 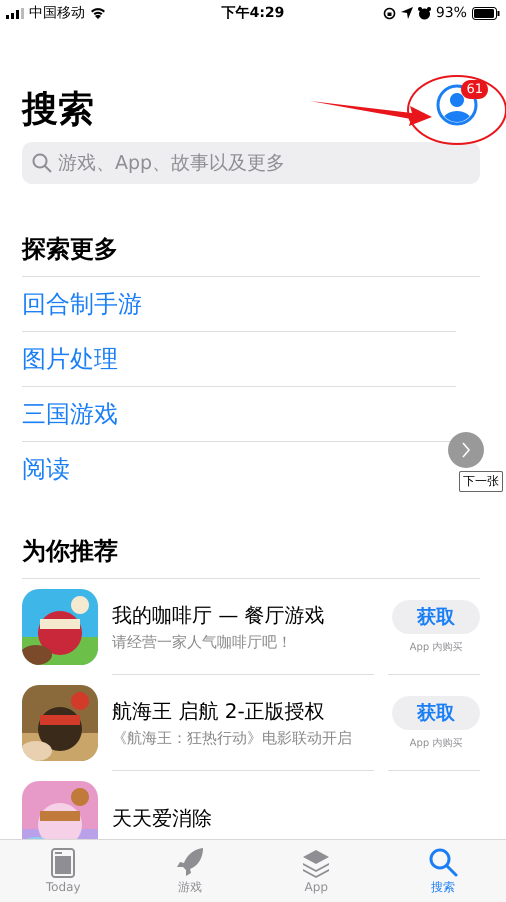 I want to click on clock-time: 下午4:29, so click(x=253, y=13).